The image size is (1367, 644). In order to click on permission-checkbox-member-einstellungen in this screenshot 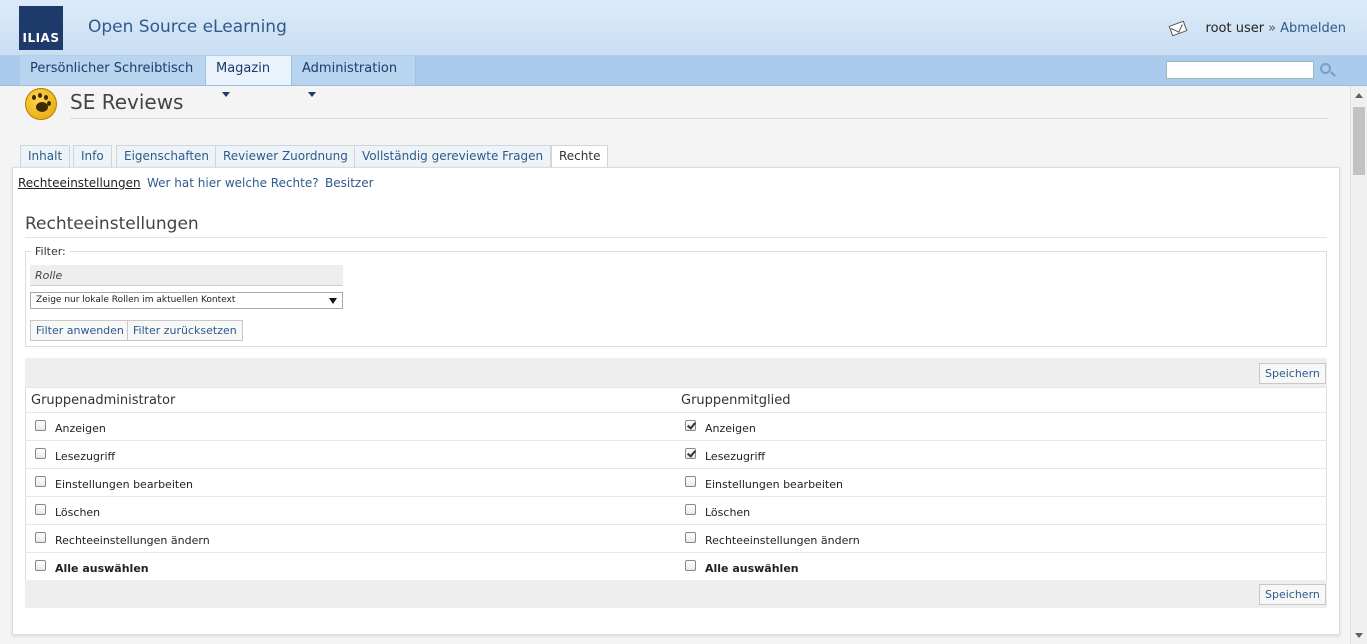, I will do `click(690, 481)`.